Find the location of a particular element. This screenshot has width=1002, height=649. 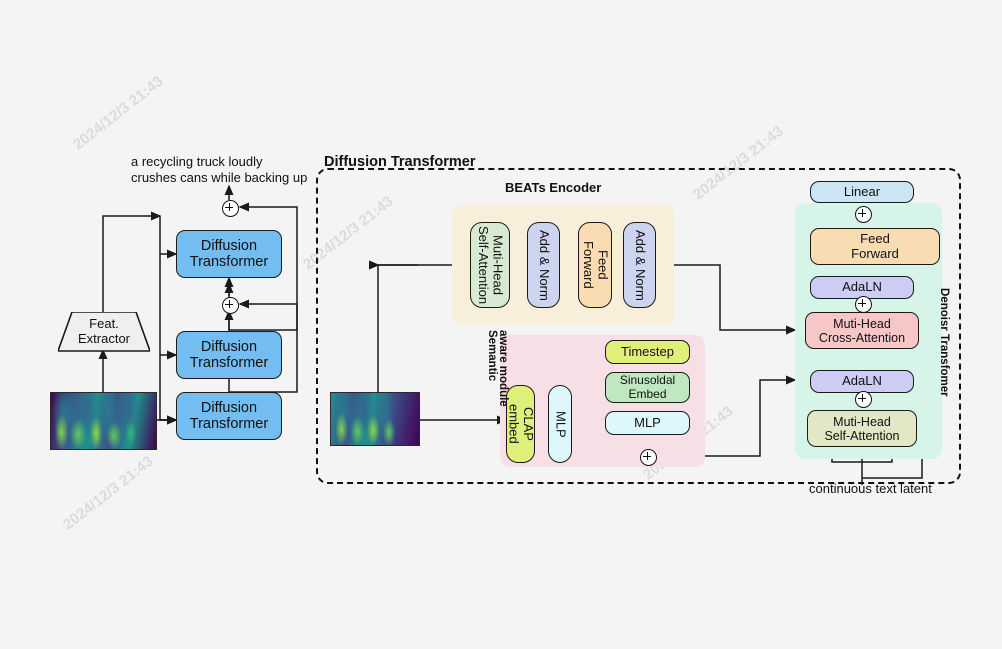

denoiser-add-bottom is located at coordinates (863, 399).